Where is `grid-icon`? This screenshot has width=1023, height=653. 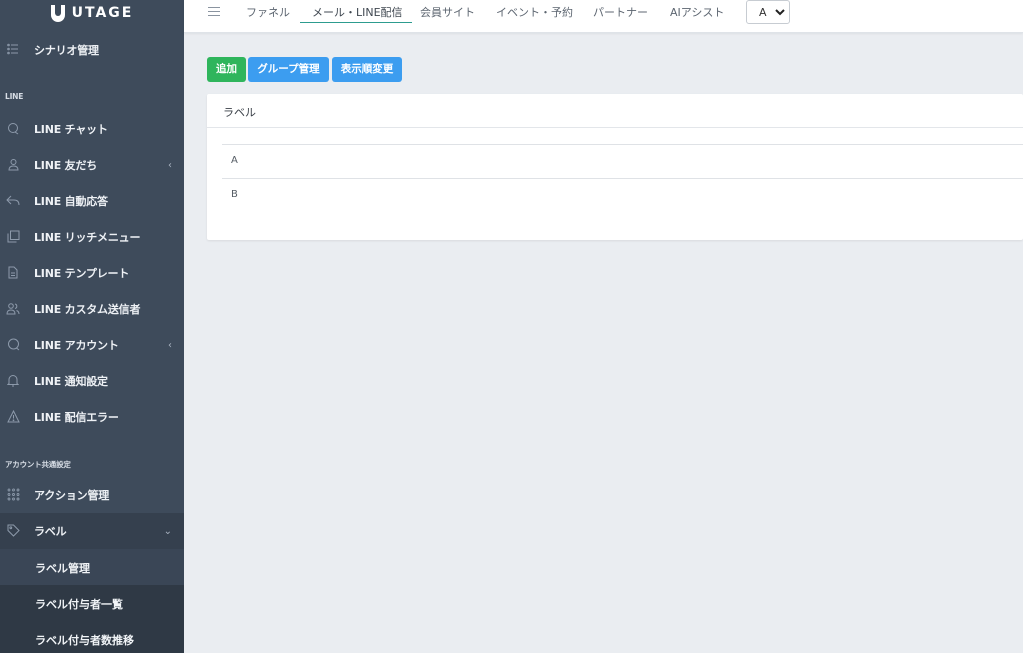
grid-icon is located at coordinates (13, 495).